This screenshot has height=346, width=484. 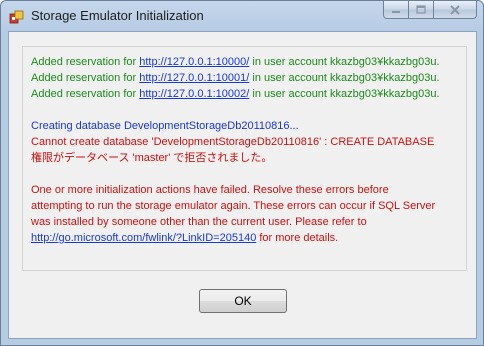 I want to click on caption-buttons, so click(x=430, y=11).